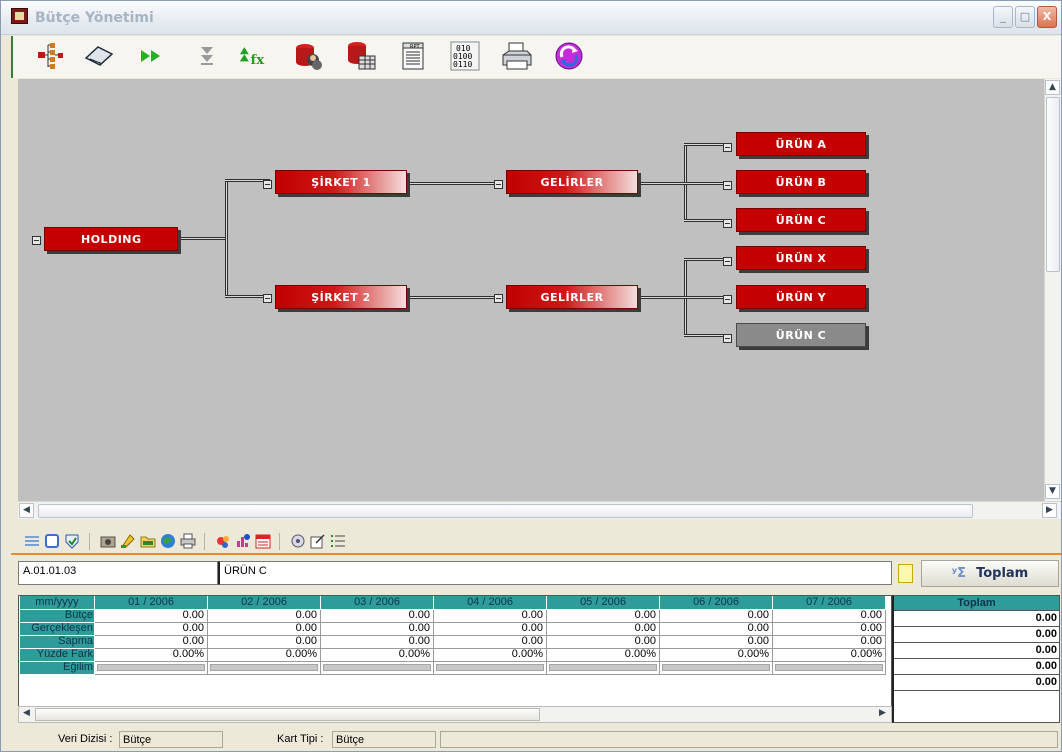  Describe the element at coordinates (801, 220) in the screenshot. I see `node-urun-c: ÜRÜN C` at that location.